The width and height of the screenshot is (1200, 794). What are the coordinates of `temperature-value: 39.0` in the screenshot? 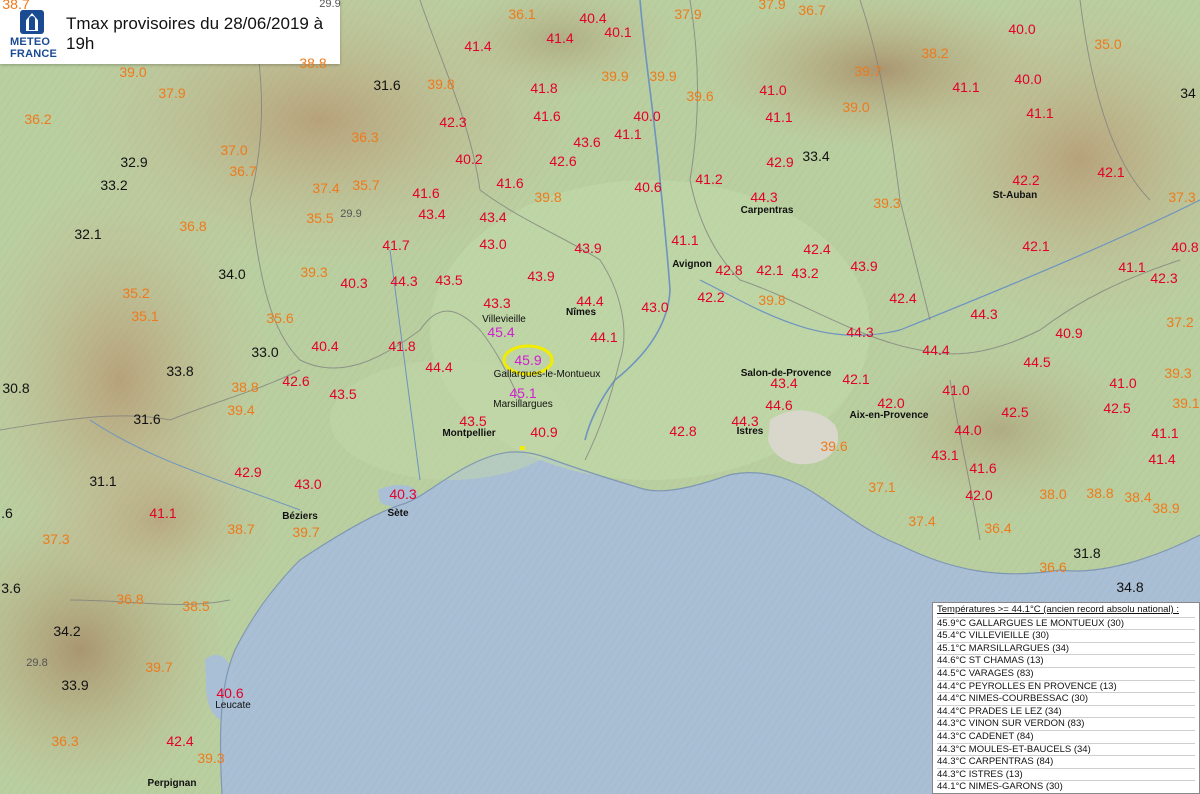 It's located at (856, 107).